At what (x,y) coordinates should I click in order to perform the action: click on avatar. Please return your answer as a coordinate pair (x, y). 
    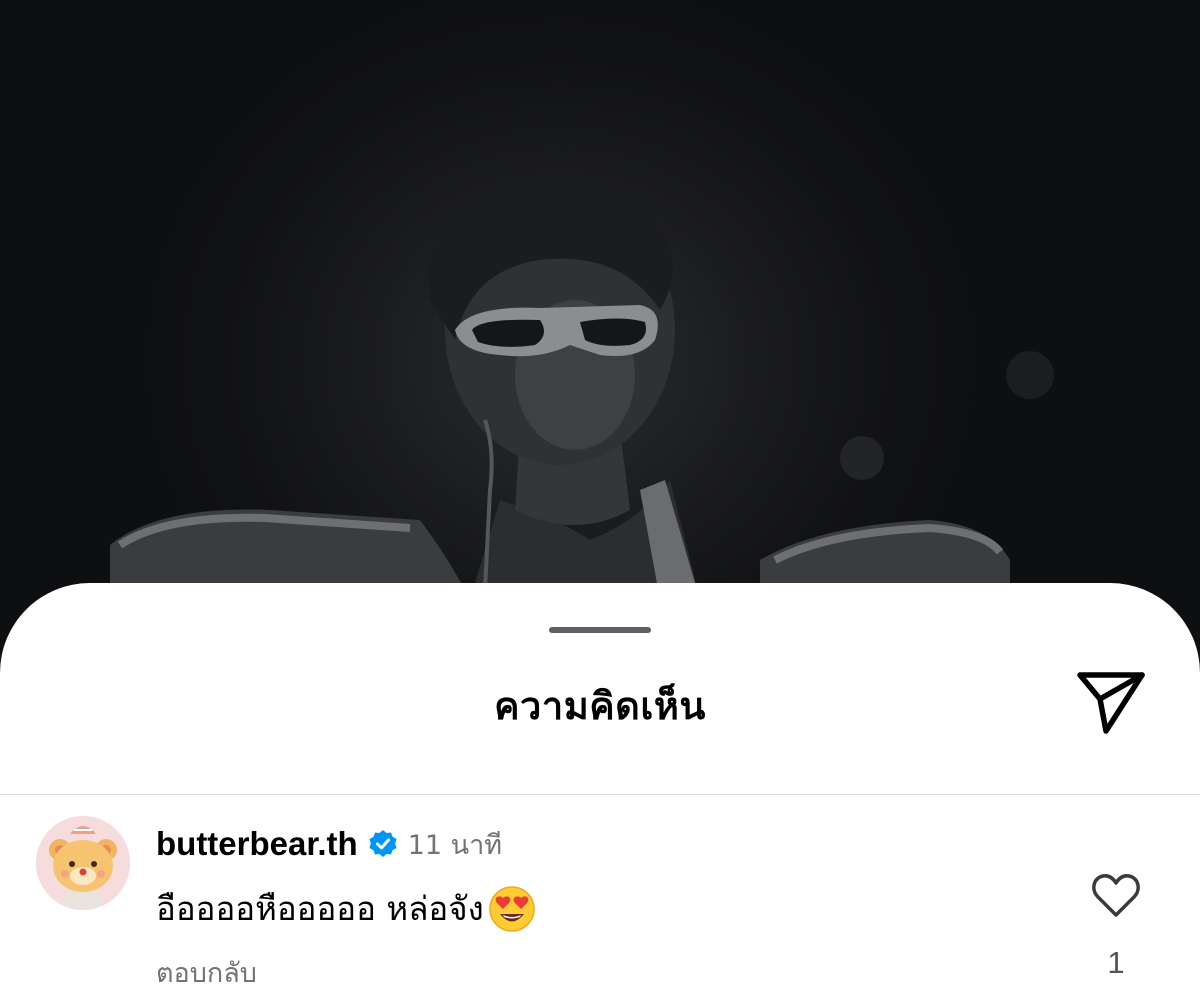
    Looking at the image, I should click on (83, 863).